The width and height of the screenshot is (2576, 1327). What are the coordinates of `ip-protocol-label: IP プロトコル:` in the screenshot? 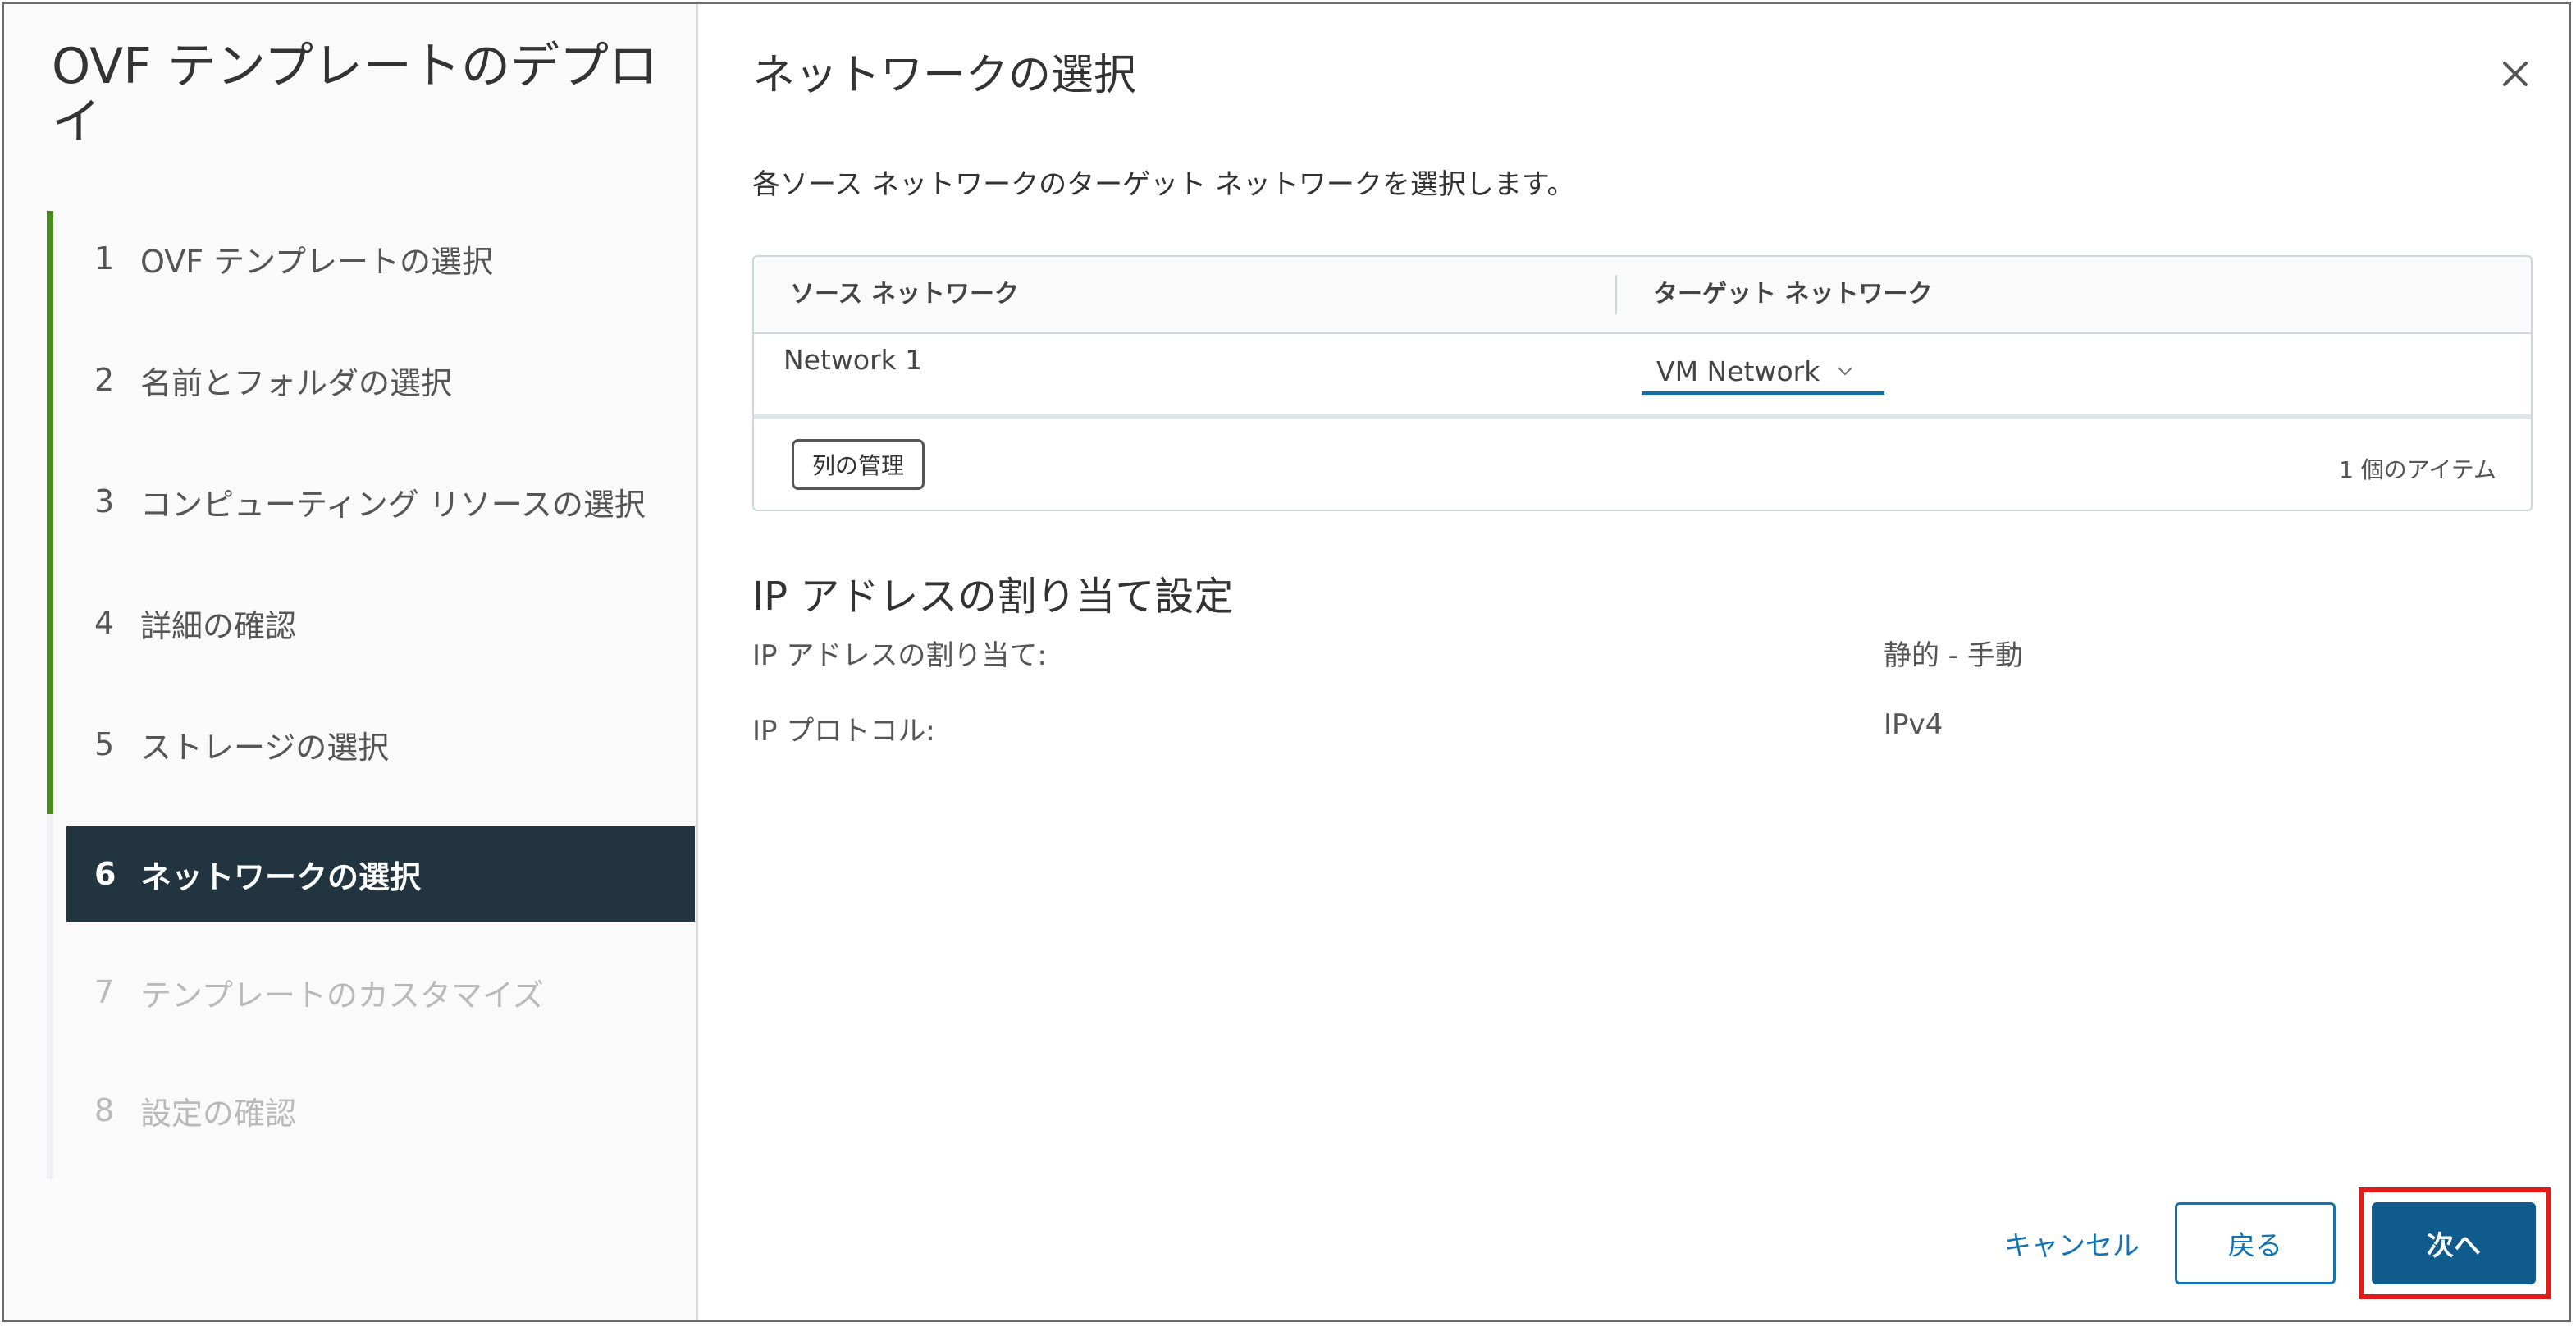 It's located at (844, 731).